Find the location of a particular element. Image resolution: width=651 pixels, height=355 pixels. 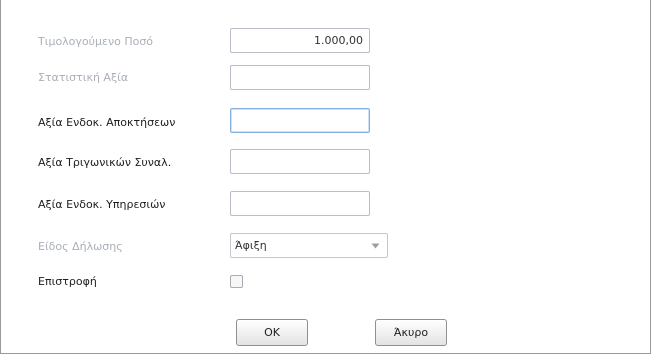

invoiced-amount-field: 1.000,00 is located at coordinates (300, 40).